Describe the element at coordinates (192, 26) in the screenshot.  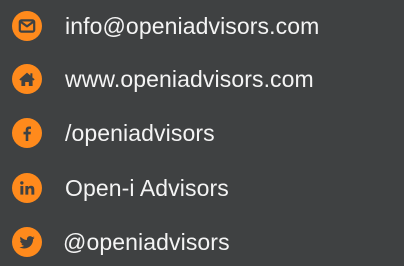
I see `email-link: info@openiadvisors.com` at that location.